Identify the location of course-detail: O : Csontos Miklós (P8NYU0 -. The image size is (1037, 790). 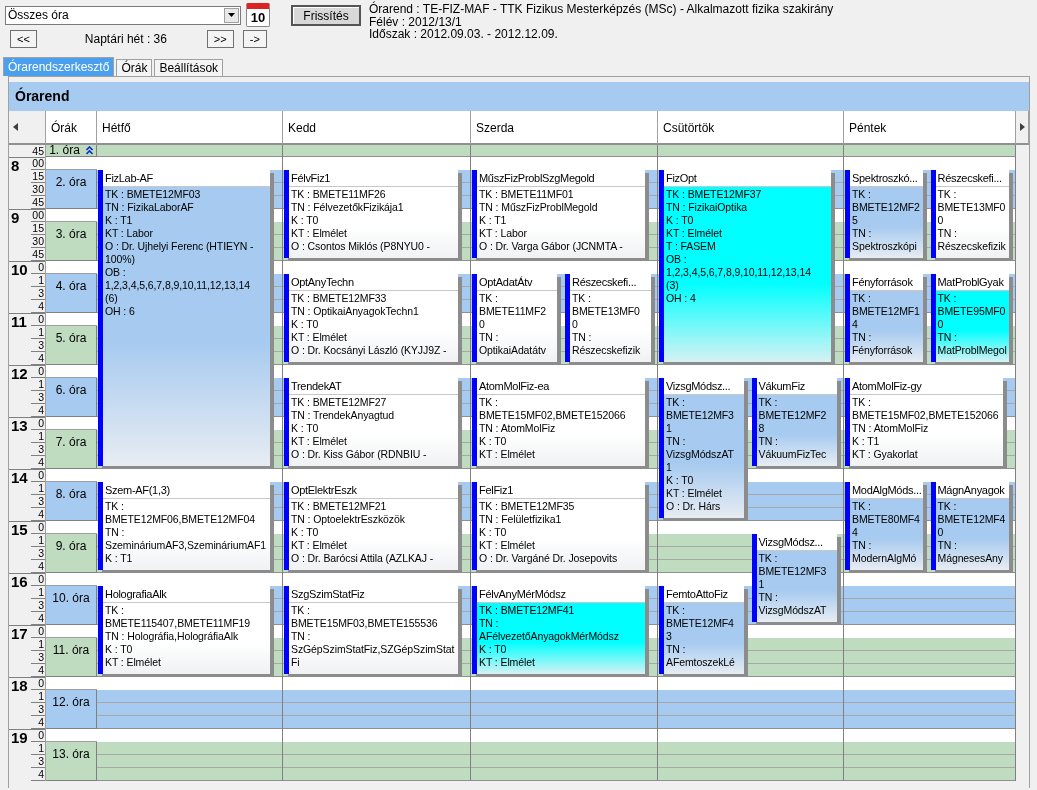
(361, 246).